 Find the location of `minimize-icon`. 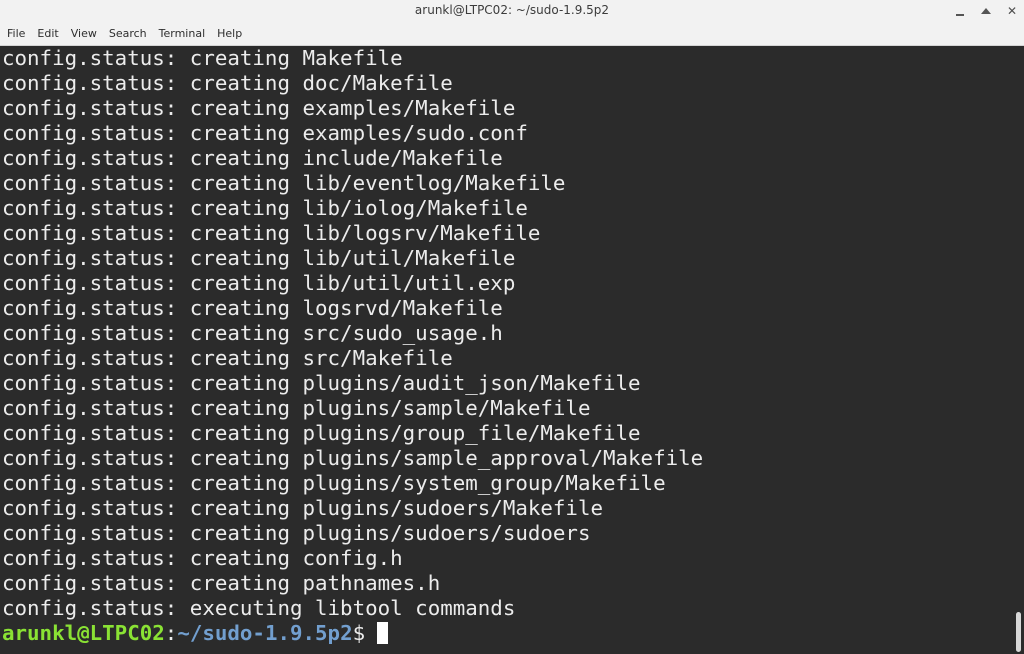

minimize-icon is located at coordinates (960, 15).